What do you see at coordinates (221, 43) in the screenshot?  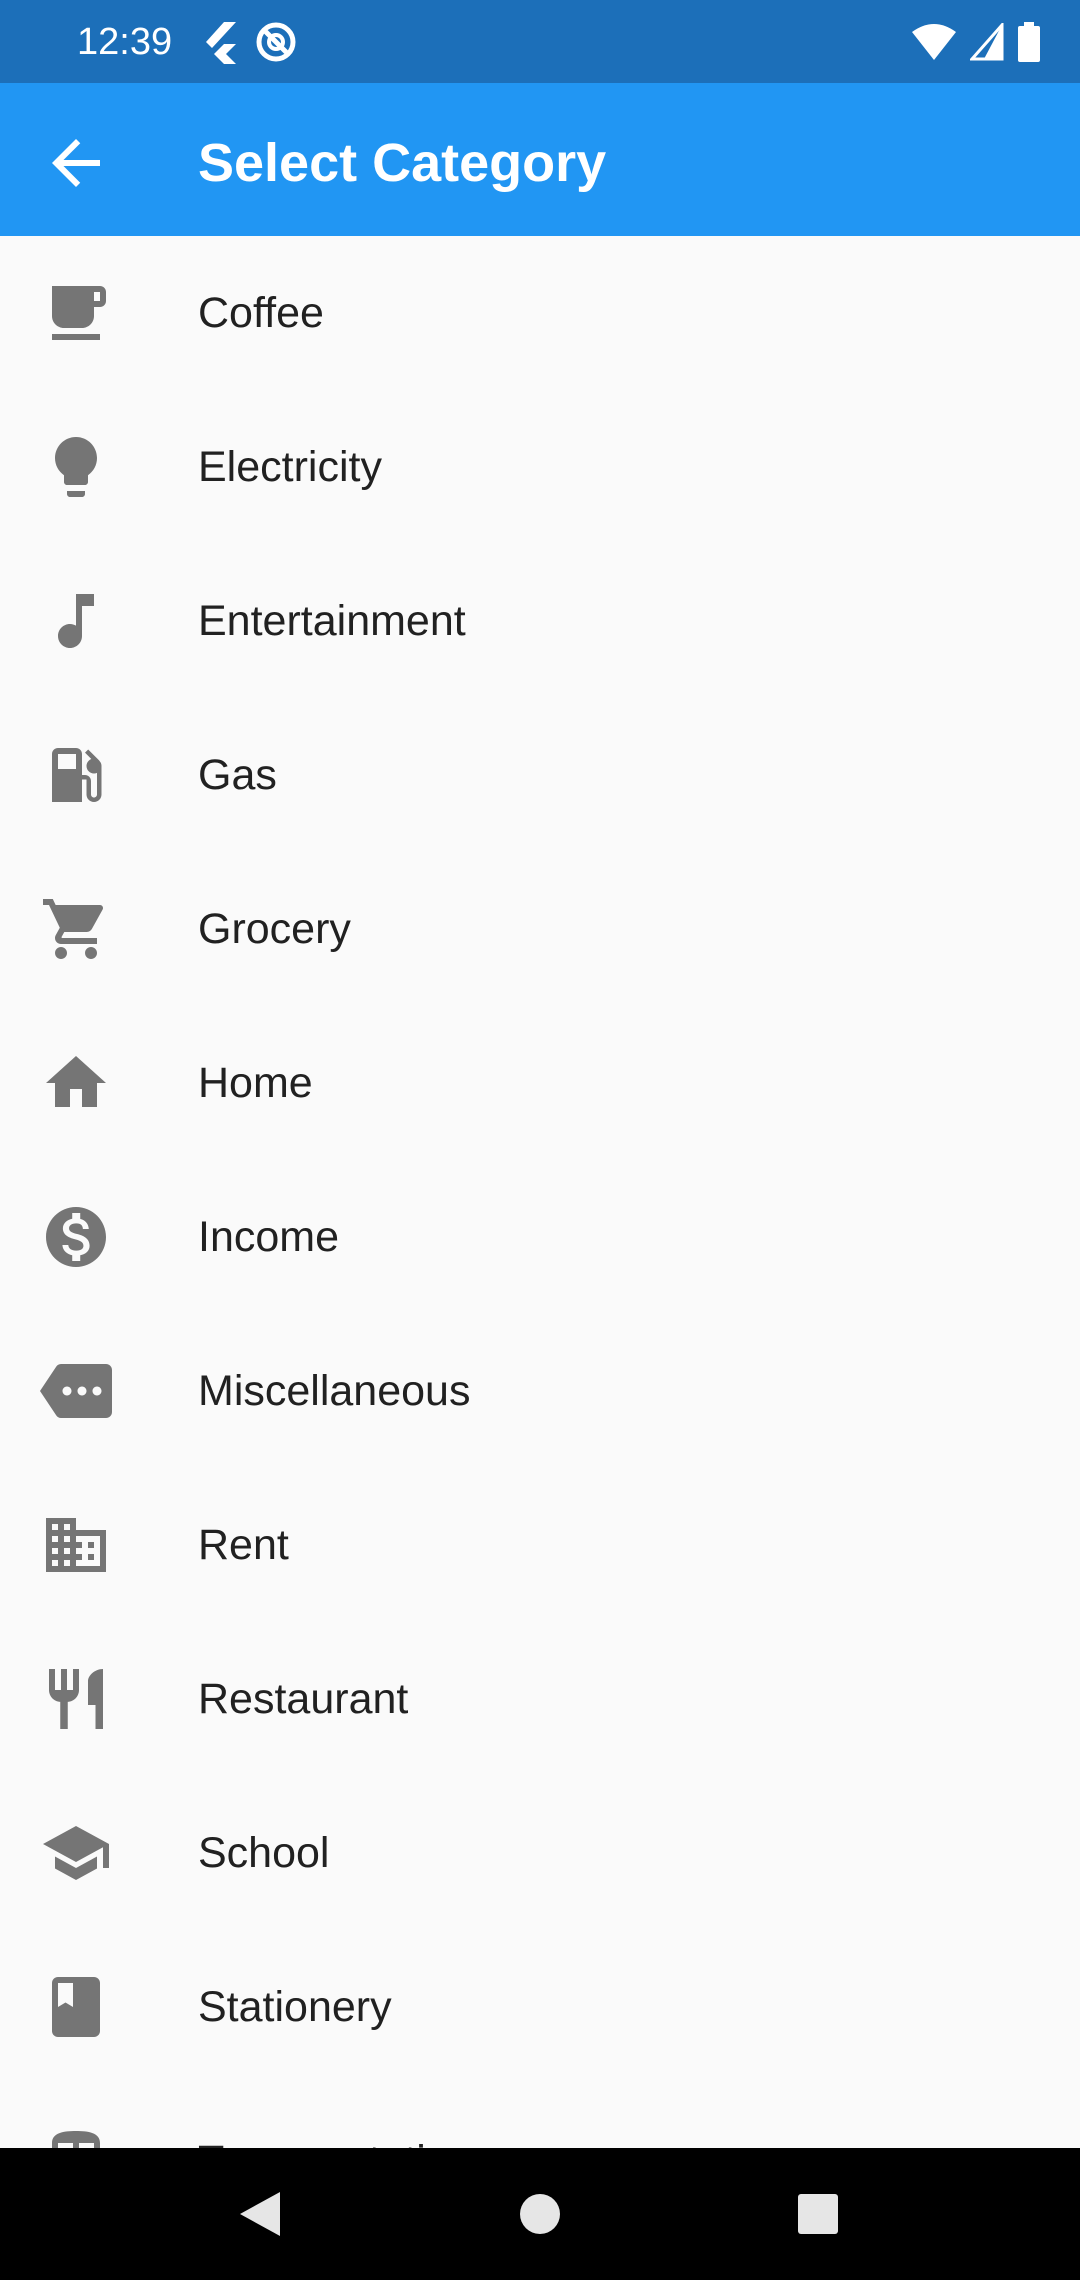 I see `flutter-icon` at bounding box center [221, 43].